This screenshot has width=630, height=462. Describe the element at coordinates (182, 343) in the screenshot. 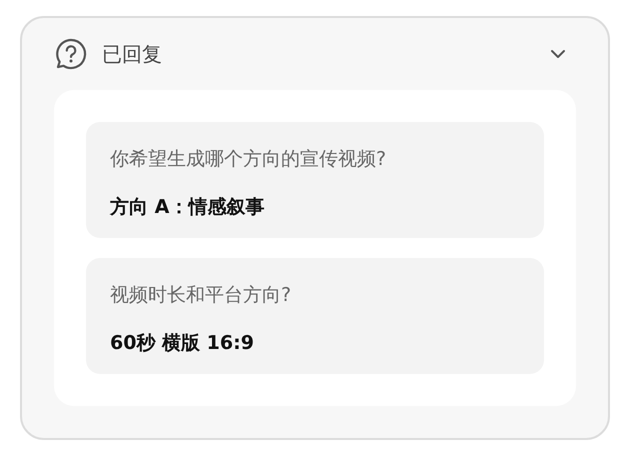

I see `answer-text: 60秒 横版 16:9` at that location.